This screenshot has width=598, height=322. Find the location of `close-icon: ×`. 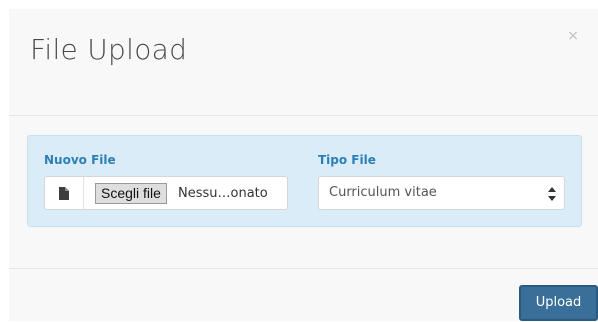

close-icon: × is located at coordinates (573, 36).